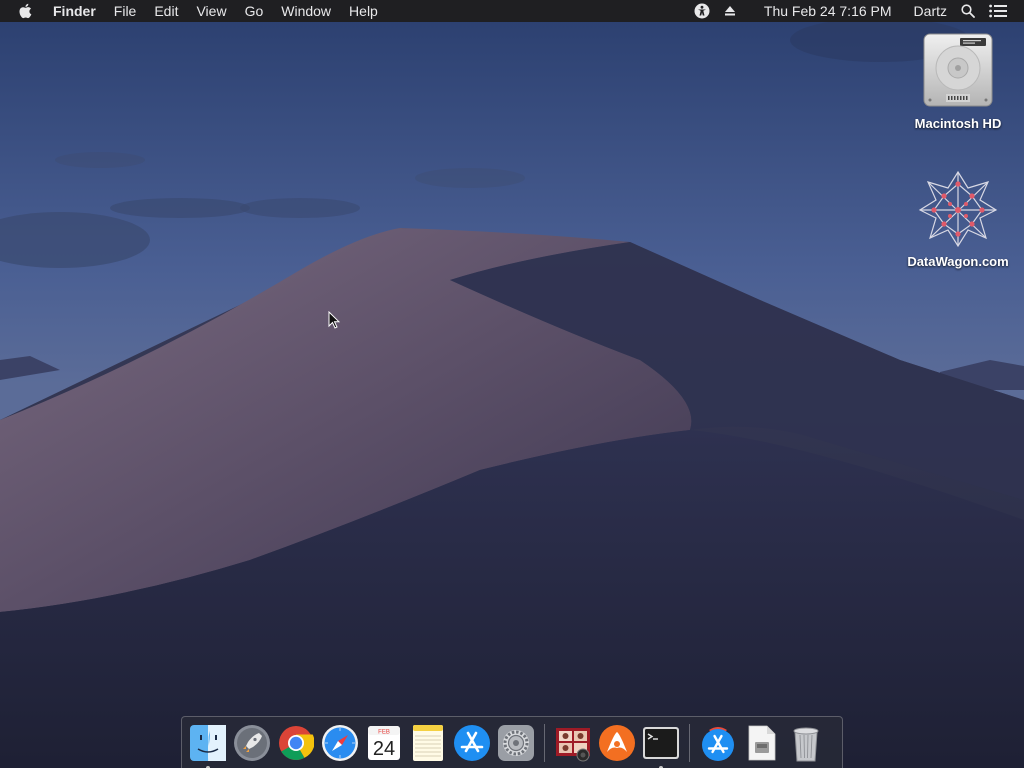  I want to click on dock: FEB 24, so click(512, 742).